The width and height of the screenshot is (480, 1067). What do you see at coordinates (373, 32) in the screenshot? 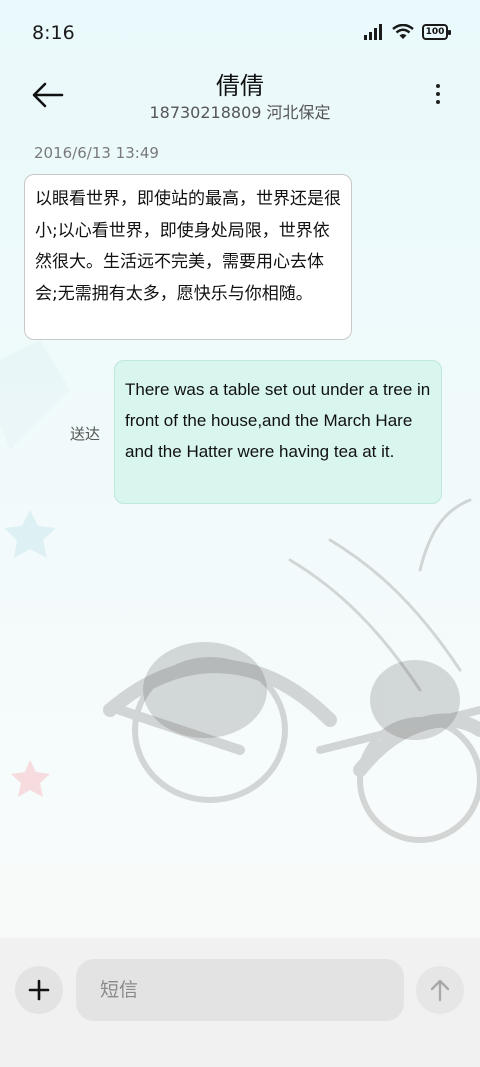
I see `signal-icon` at bounding box center [373, 32].